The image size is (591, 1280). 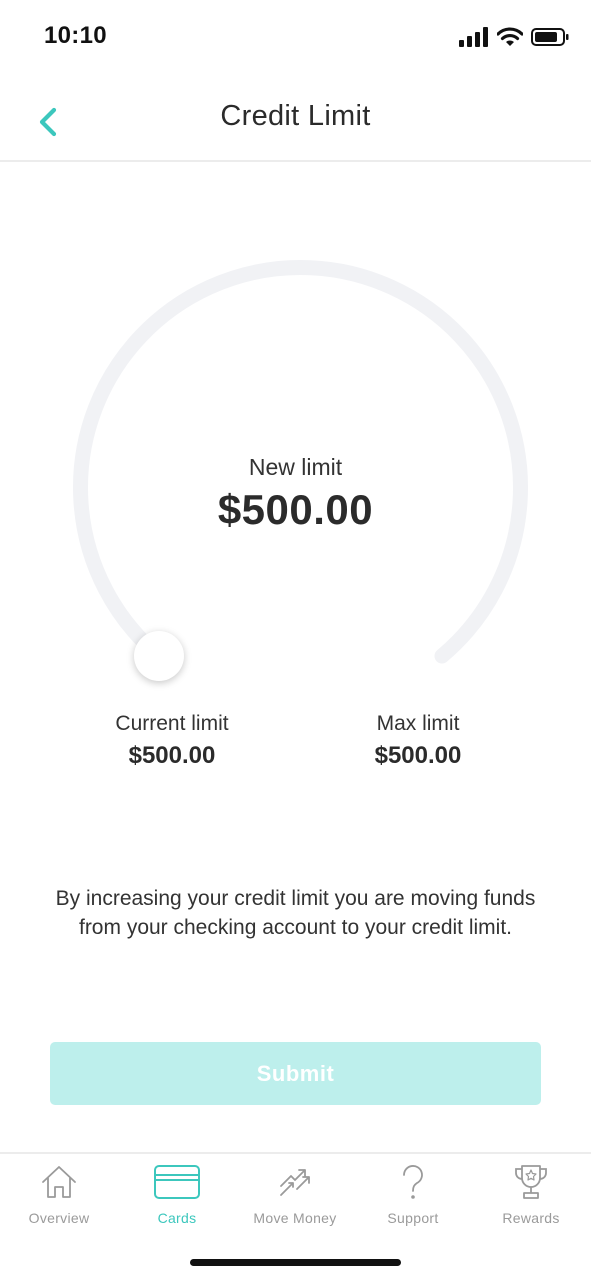 I want to click on trophy-icon, so click(x=531, y=1182).